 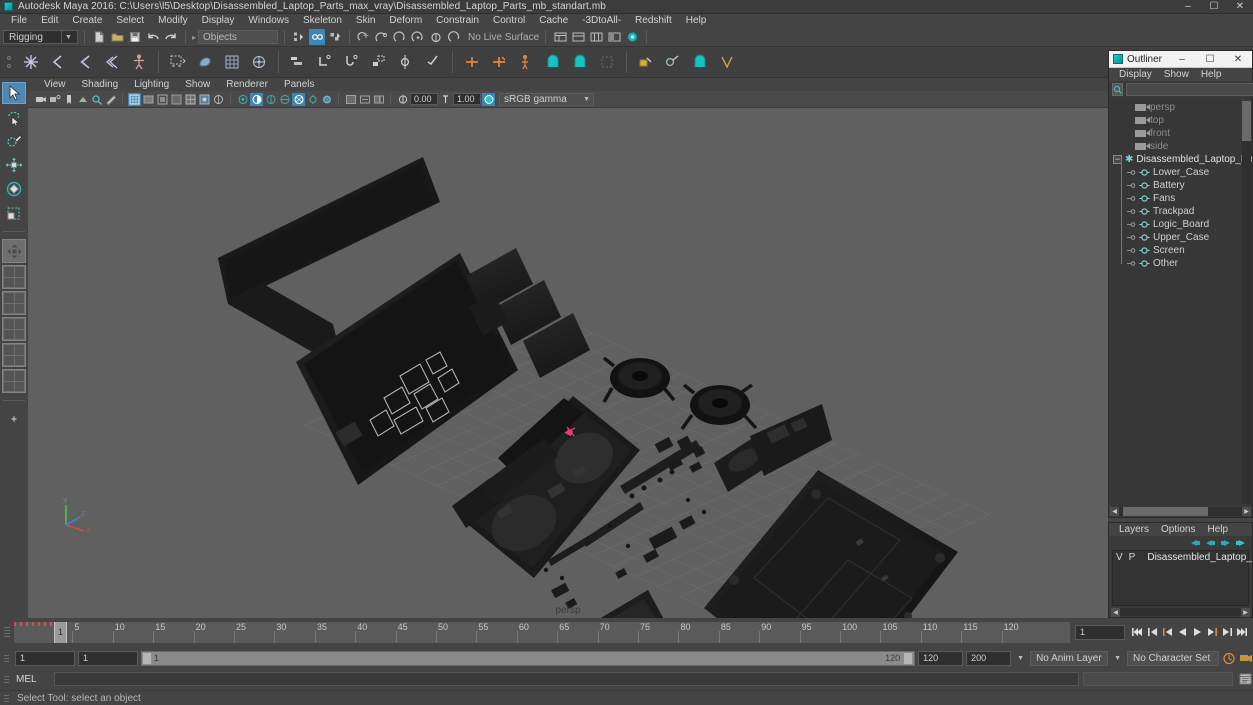 I want to click on range-slider-bar: 1 120, so click(x=528, y=658).